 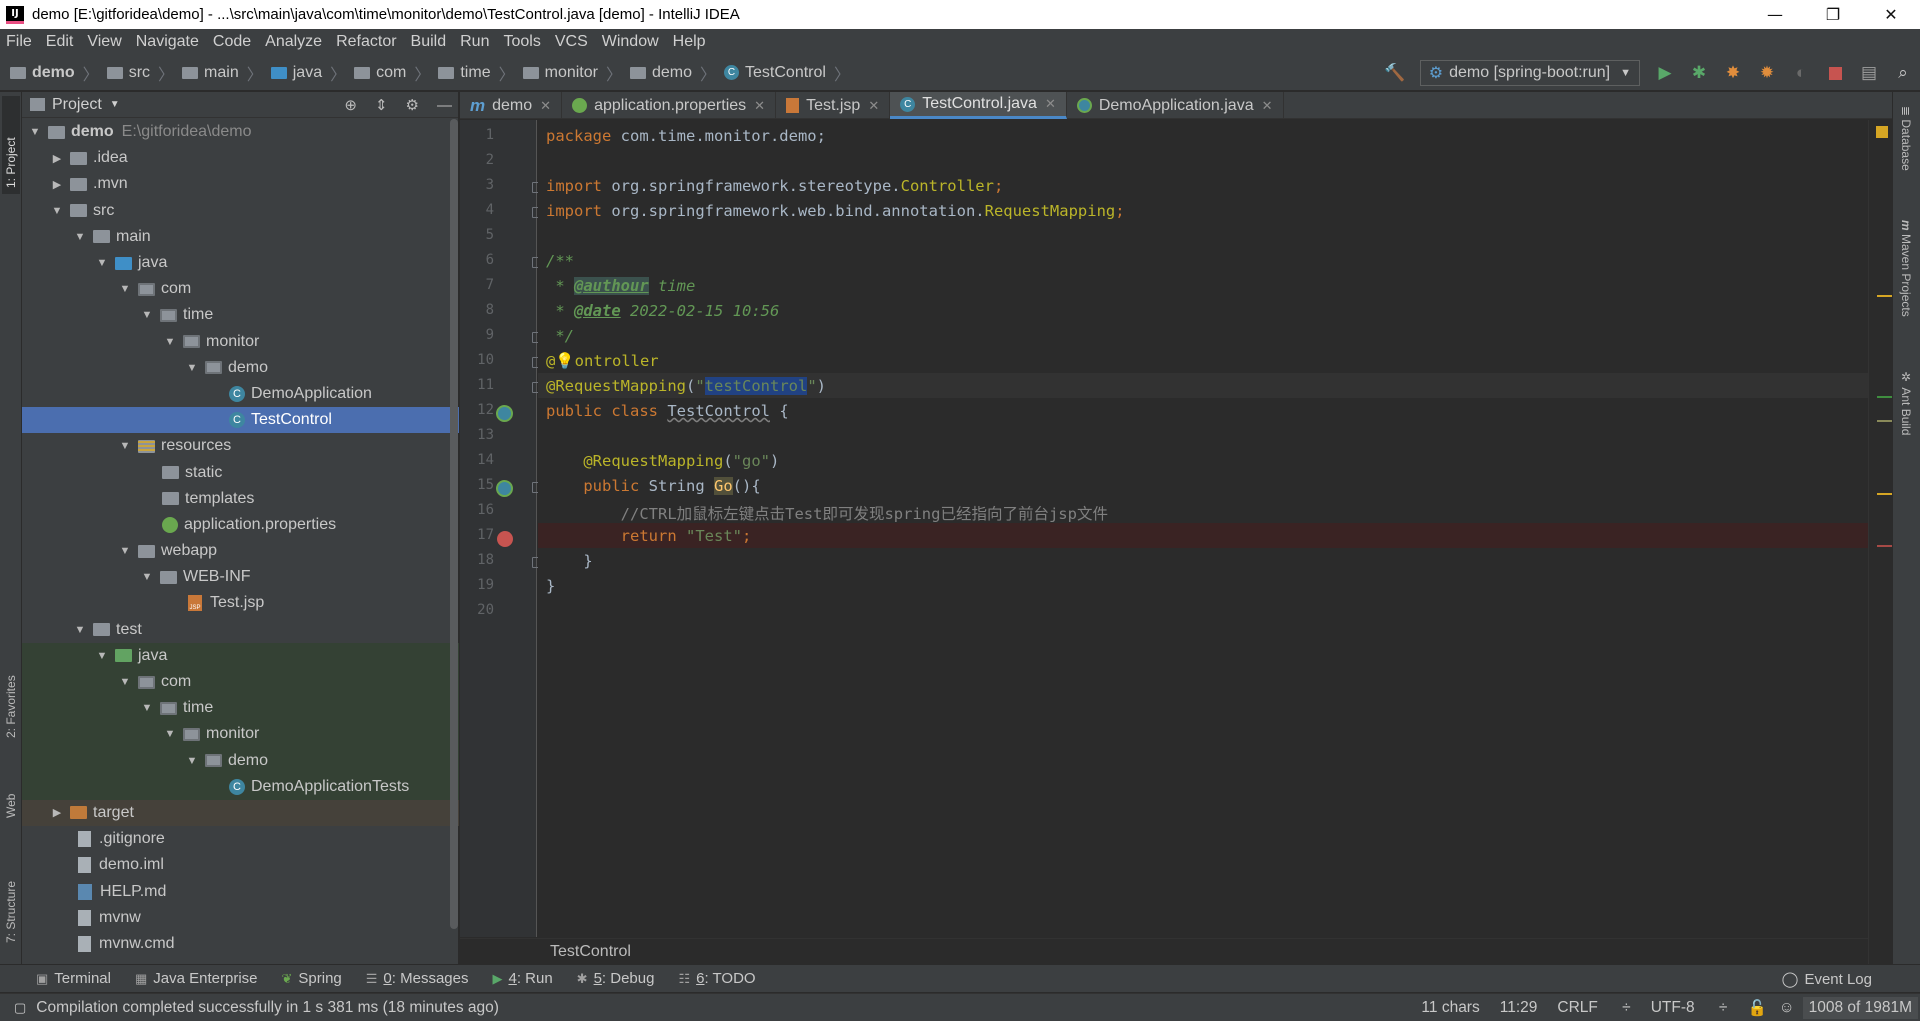 What do you see at coordinates (240, 760) in the screenshot?
I see `tree-item-test-demo-pkg: ▼ demo` at bounding box center [240, 760].